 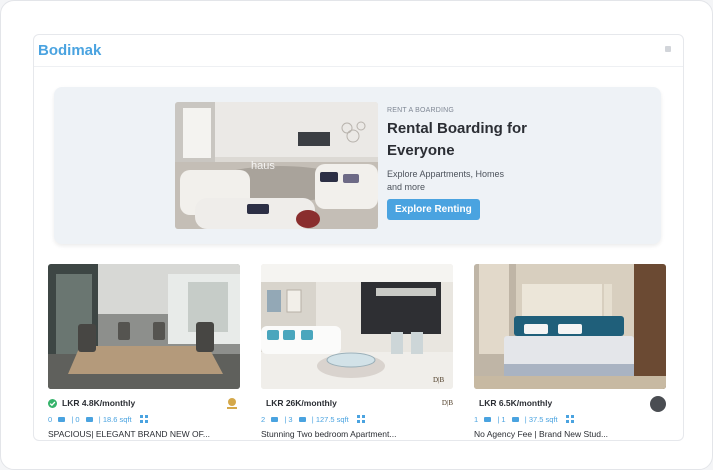 I want to click on area-value: 37.5 sqft, so click(x=543, y=419).